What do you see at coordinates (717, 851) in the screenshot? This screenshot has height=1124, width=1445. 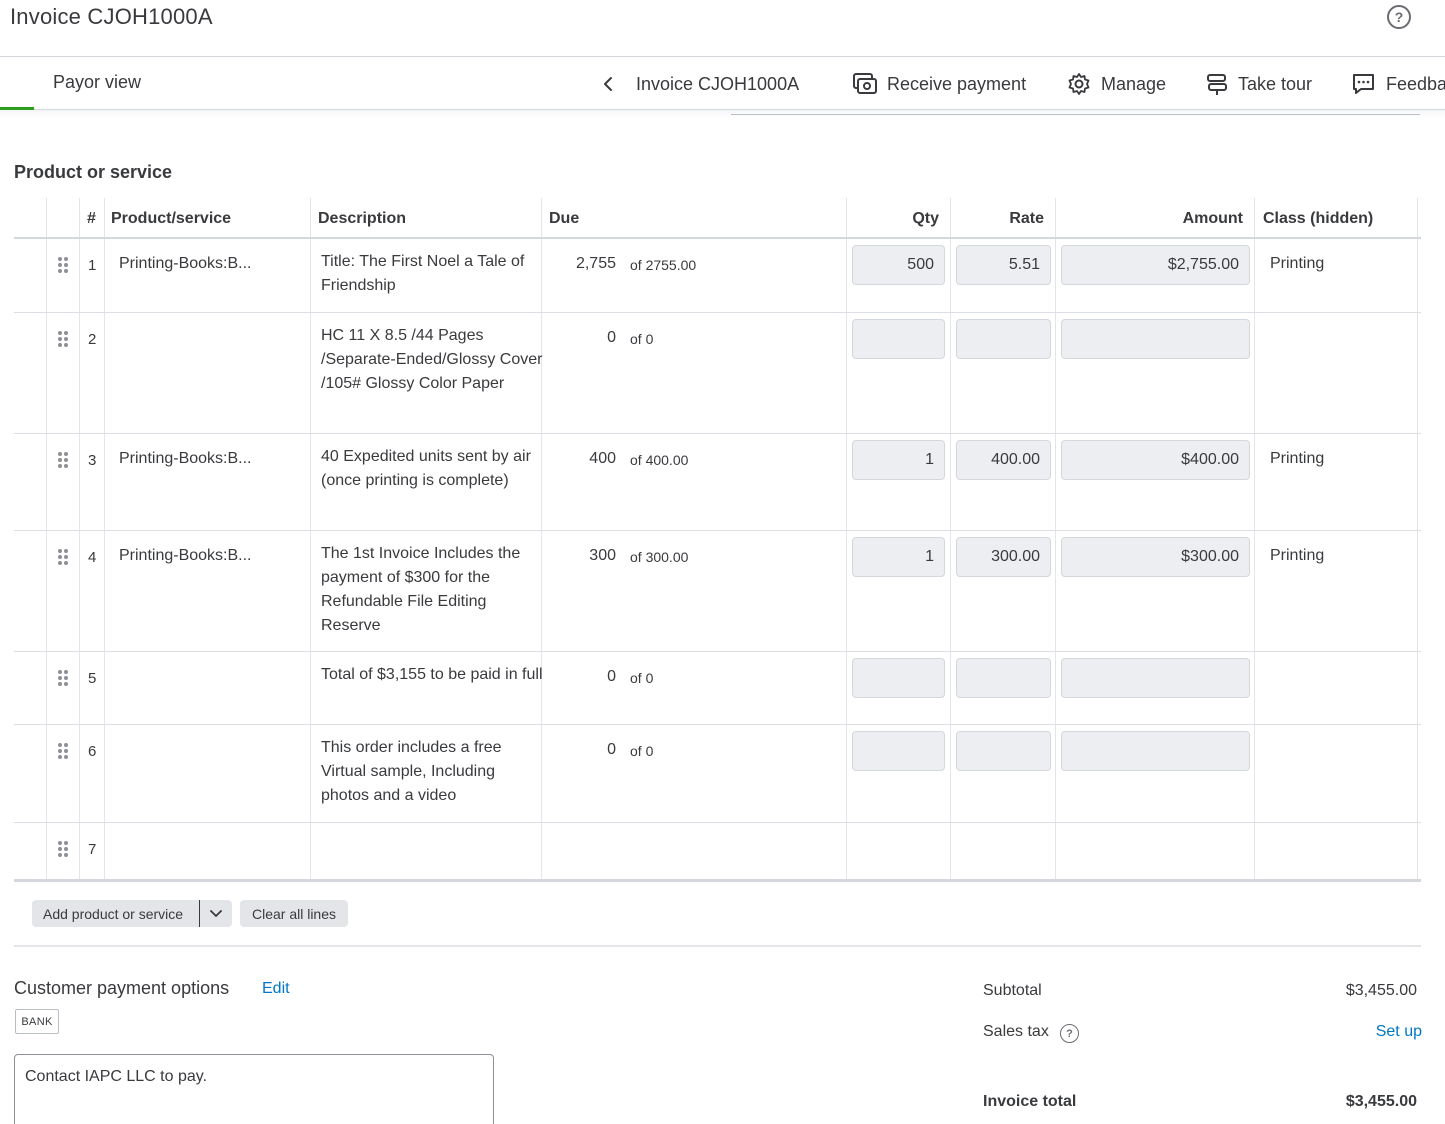 I see `table-row: 7` at bounding box center [717, 851].